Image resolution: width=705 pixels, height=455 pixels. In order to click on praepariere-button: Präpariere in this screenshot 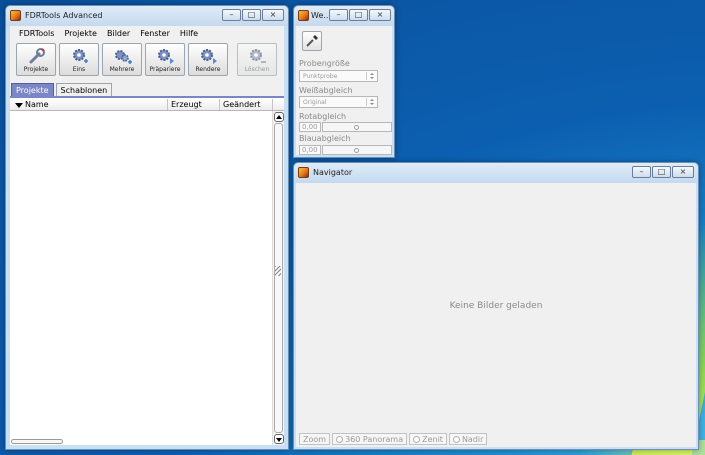, I will do `click(165, 59)`.